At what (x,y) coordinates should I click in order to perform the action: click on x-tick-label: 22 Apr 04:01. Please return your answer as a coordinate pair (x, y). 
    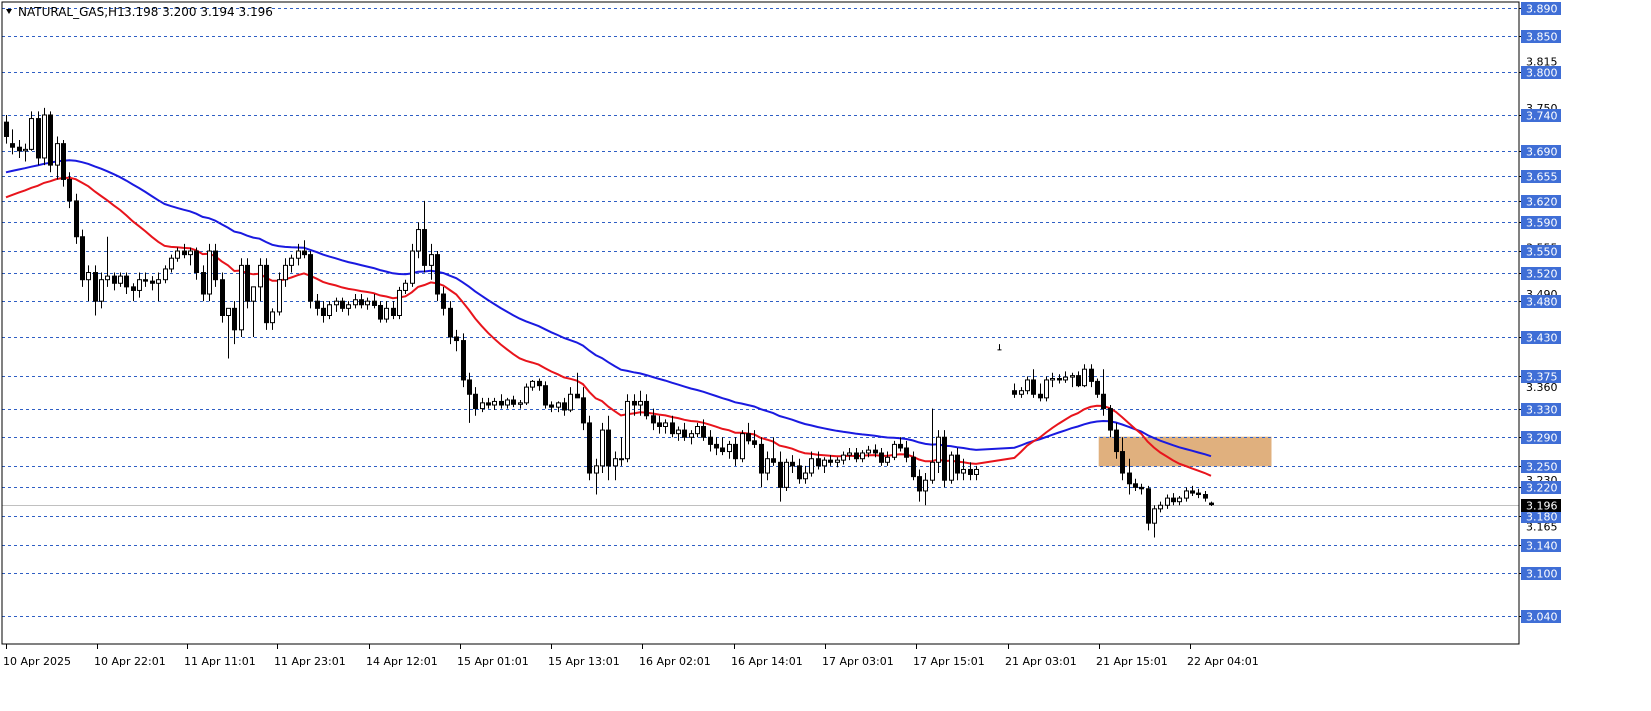
    Looking at the image, I should click on (1223, 661).